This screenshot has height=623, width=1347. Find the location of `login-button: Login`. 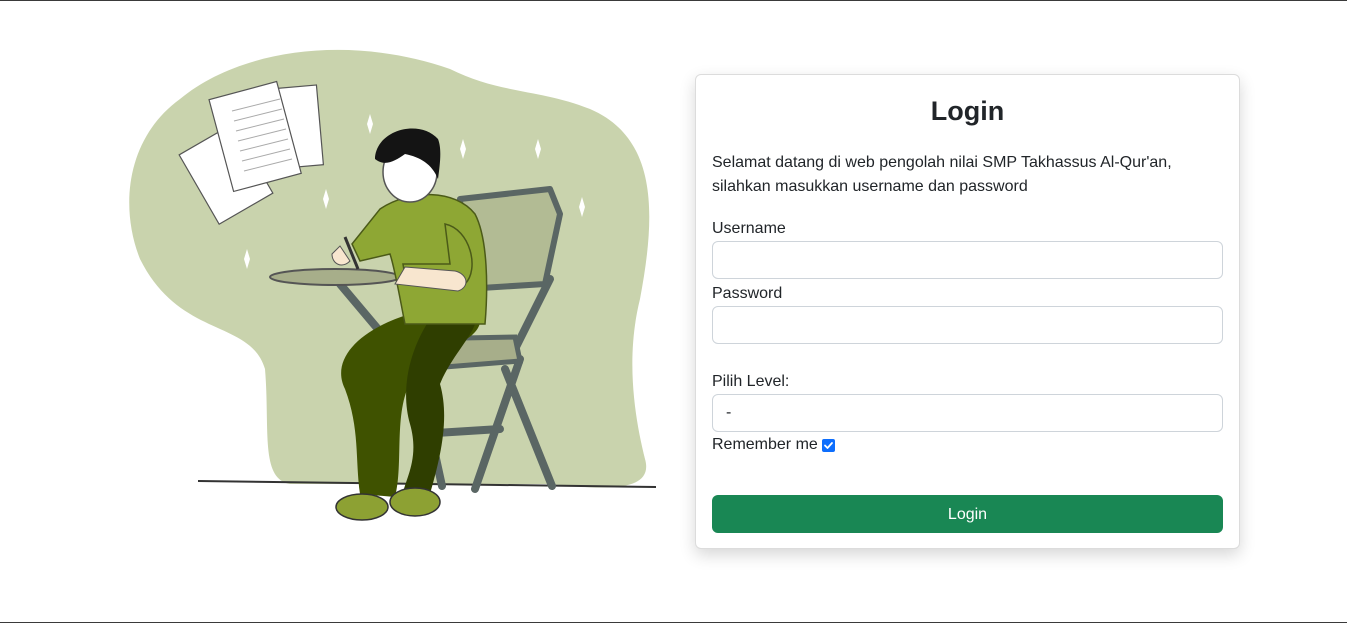

login-button: Login is located at coordinates (967, 514).